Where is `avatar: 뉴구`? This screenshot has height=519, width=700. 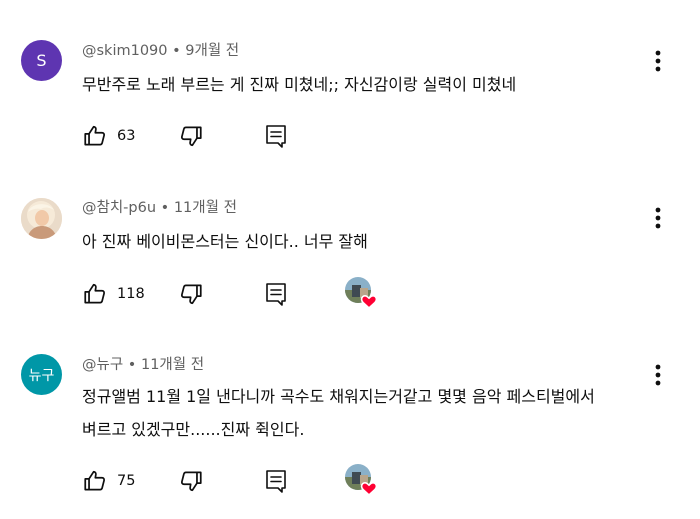
avatar: 뉴구 is located at coordinates (41, 374).